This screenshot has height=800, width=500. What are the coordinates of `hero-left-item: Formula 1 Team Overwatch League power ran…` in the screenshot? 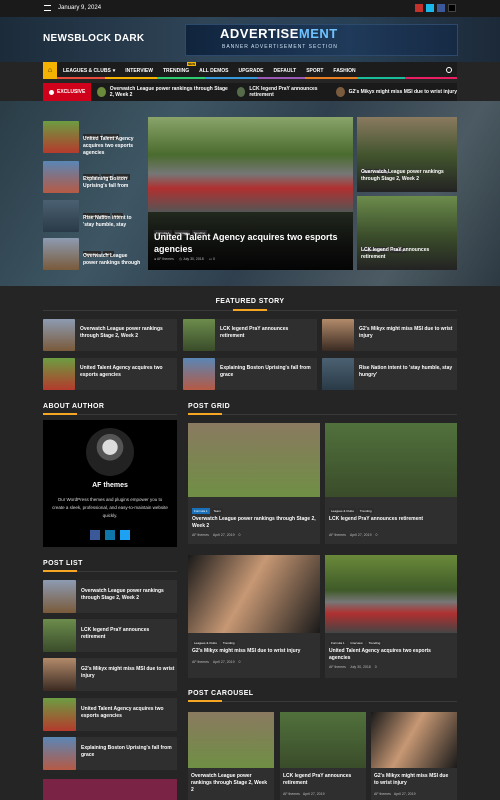 It's located at (92, 254).